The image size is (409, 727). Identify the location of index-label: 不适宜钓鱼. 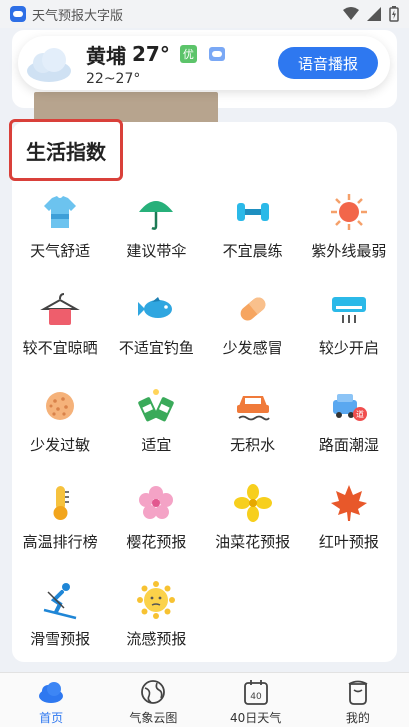
(156, 348).